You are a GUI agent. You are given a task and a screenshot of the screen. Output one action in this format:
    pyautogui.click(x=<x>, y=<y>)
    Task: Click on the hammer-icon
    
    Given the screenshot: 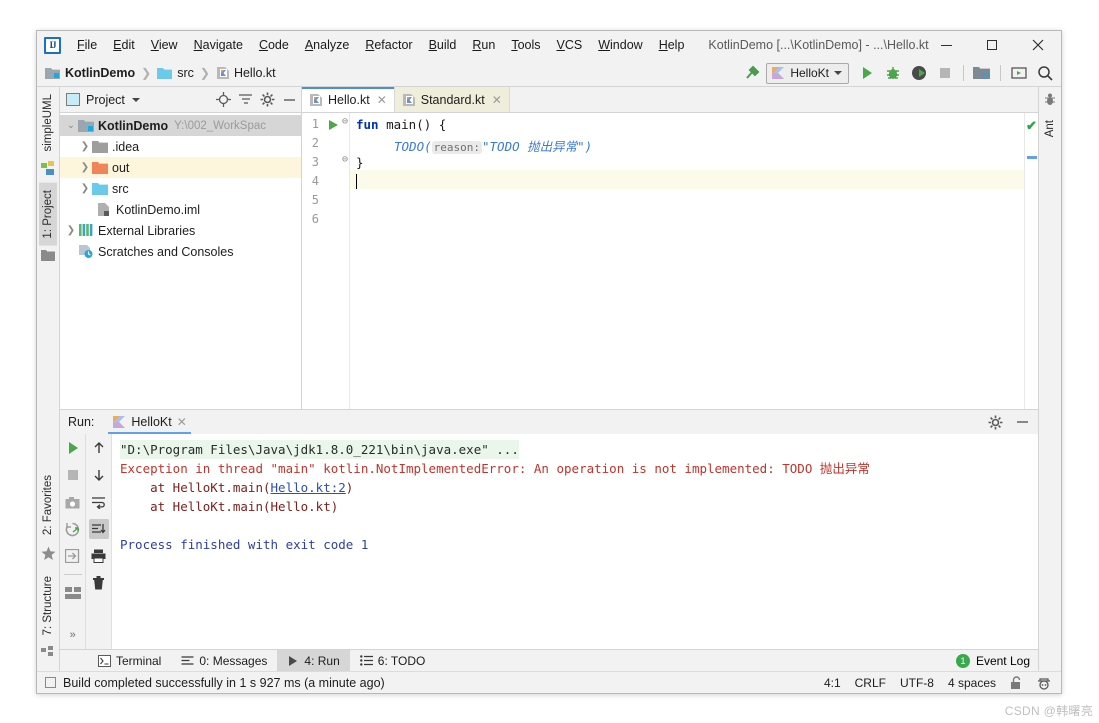 What is the action you would take?
    pyautogui.click(x=752, y=73)
    